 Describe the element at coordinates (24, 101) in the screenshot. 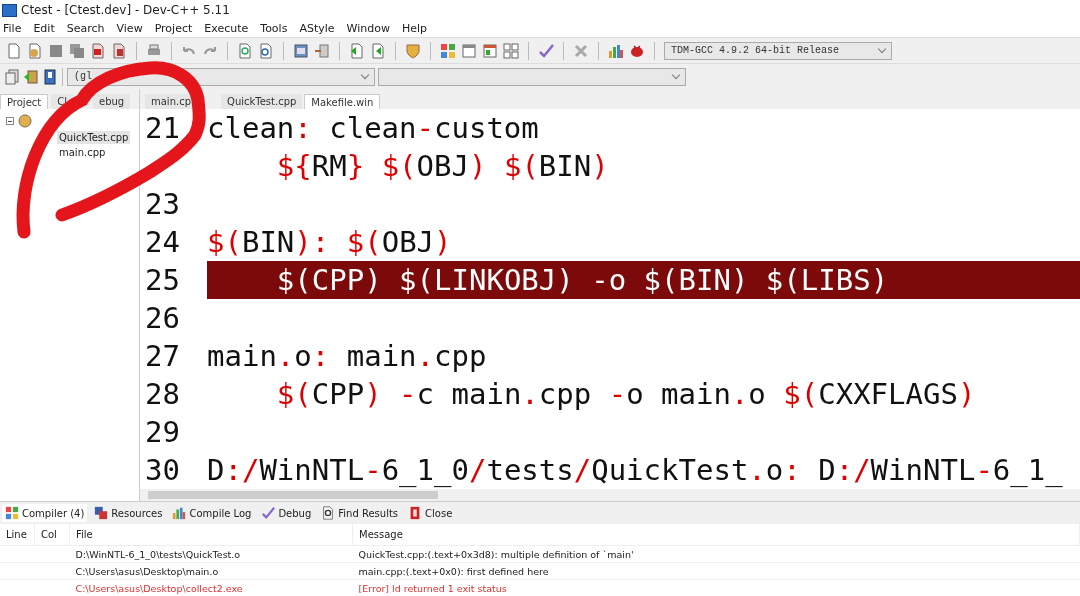

I see `panel-tab: Project` at that location.